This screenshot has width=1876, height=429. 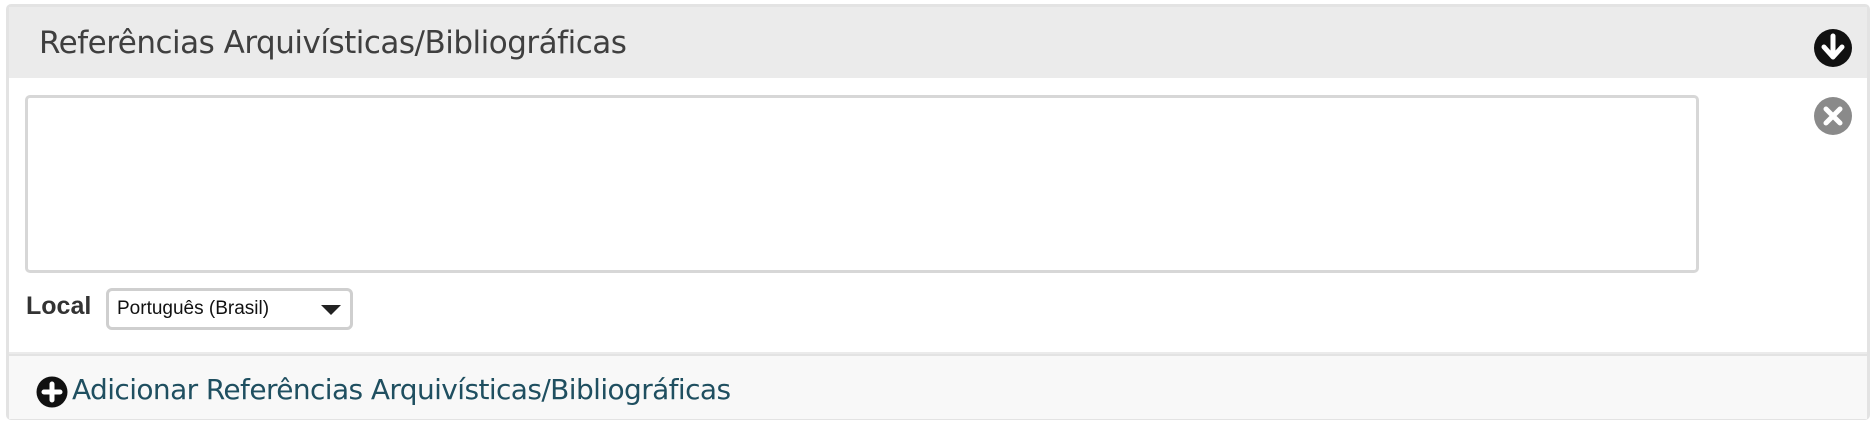 What do you see at coordinates (52, 392) in the screenshot?
I see `plus-circle-icon` at bounding box center [52, 392].